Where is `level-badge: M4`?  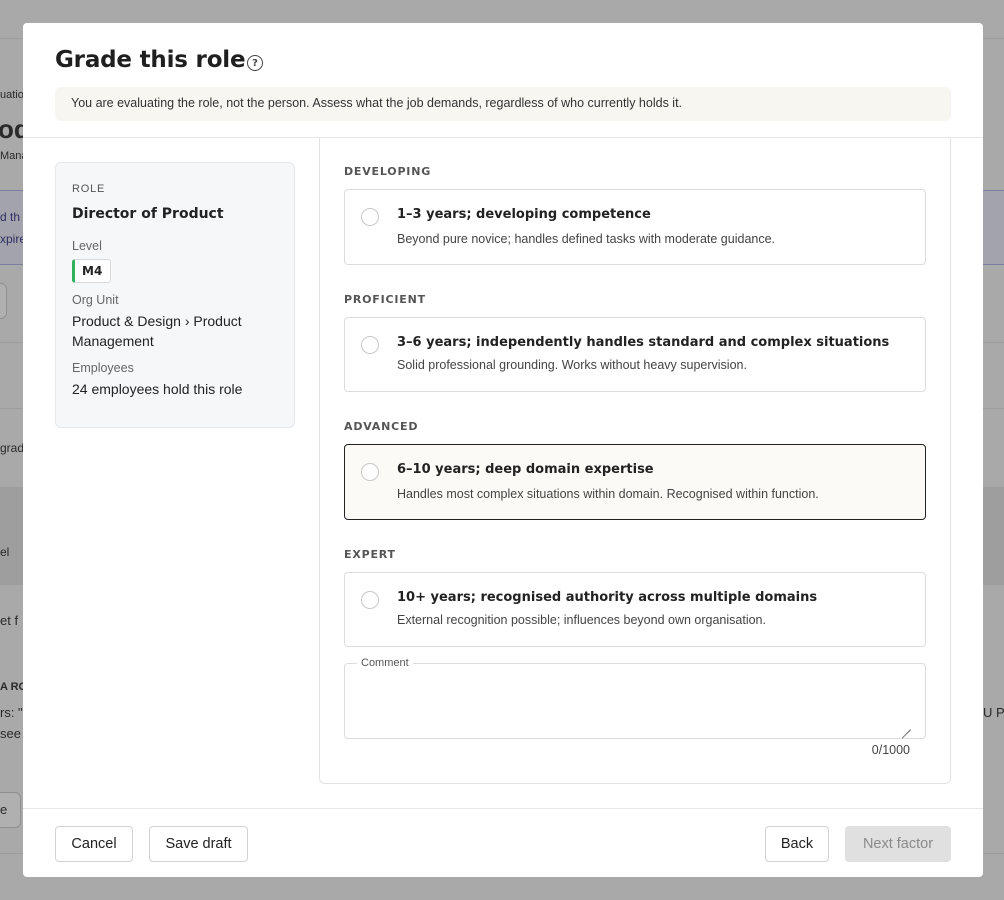
level-badge: M4 is located at coordinates (92, 271).